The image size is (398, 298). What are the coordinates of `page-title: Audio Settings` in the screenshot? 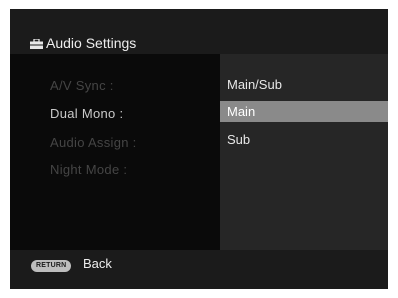 It's located at (91, 43).